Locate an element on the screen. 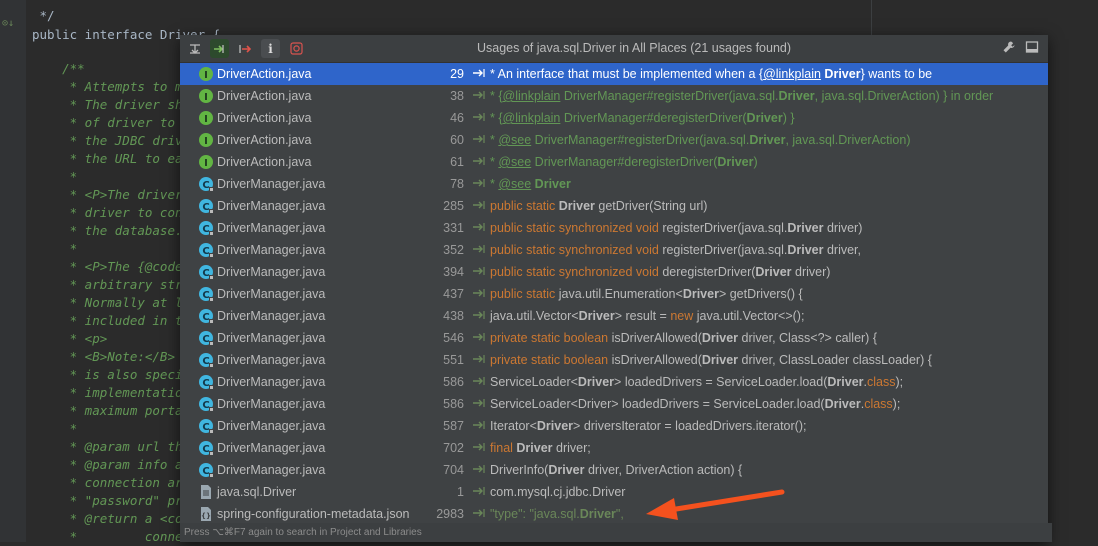 The image size is (1098, 546). code-line: * of driver to c is located at coordinates (111, 123).